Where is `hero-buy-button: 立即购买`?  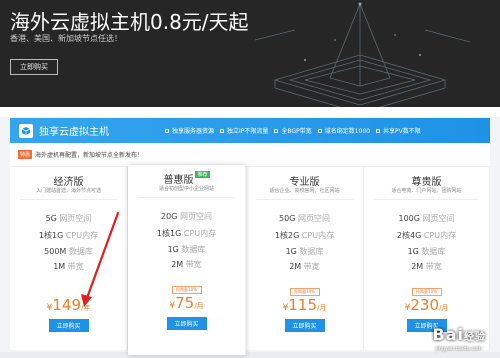
hero-buy-button: 立即购买 is located at coordinates (34, 67).